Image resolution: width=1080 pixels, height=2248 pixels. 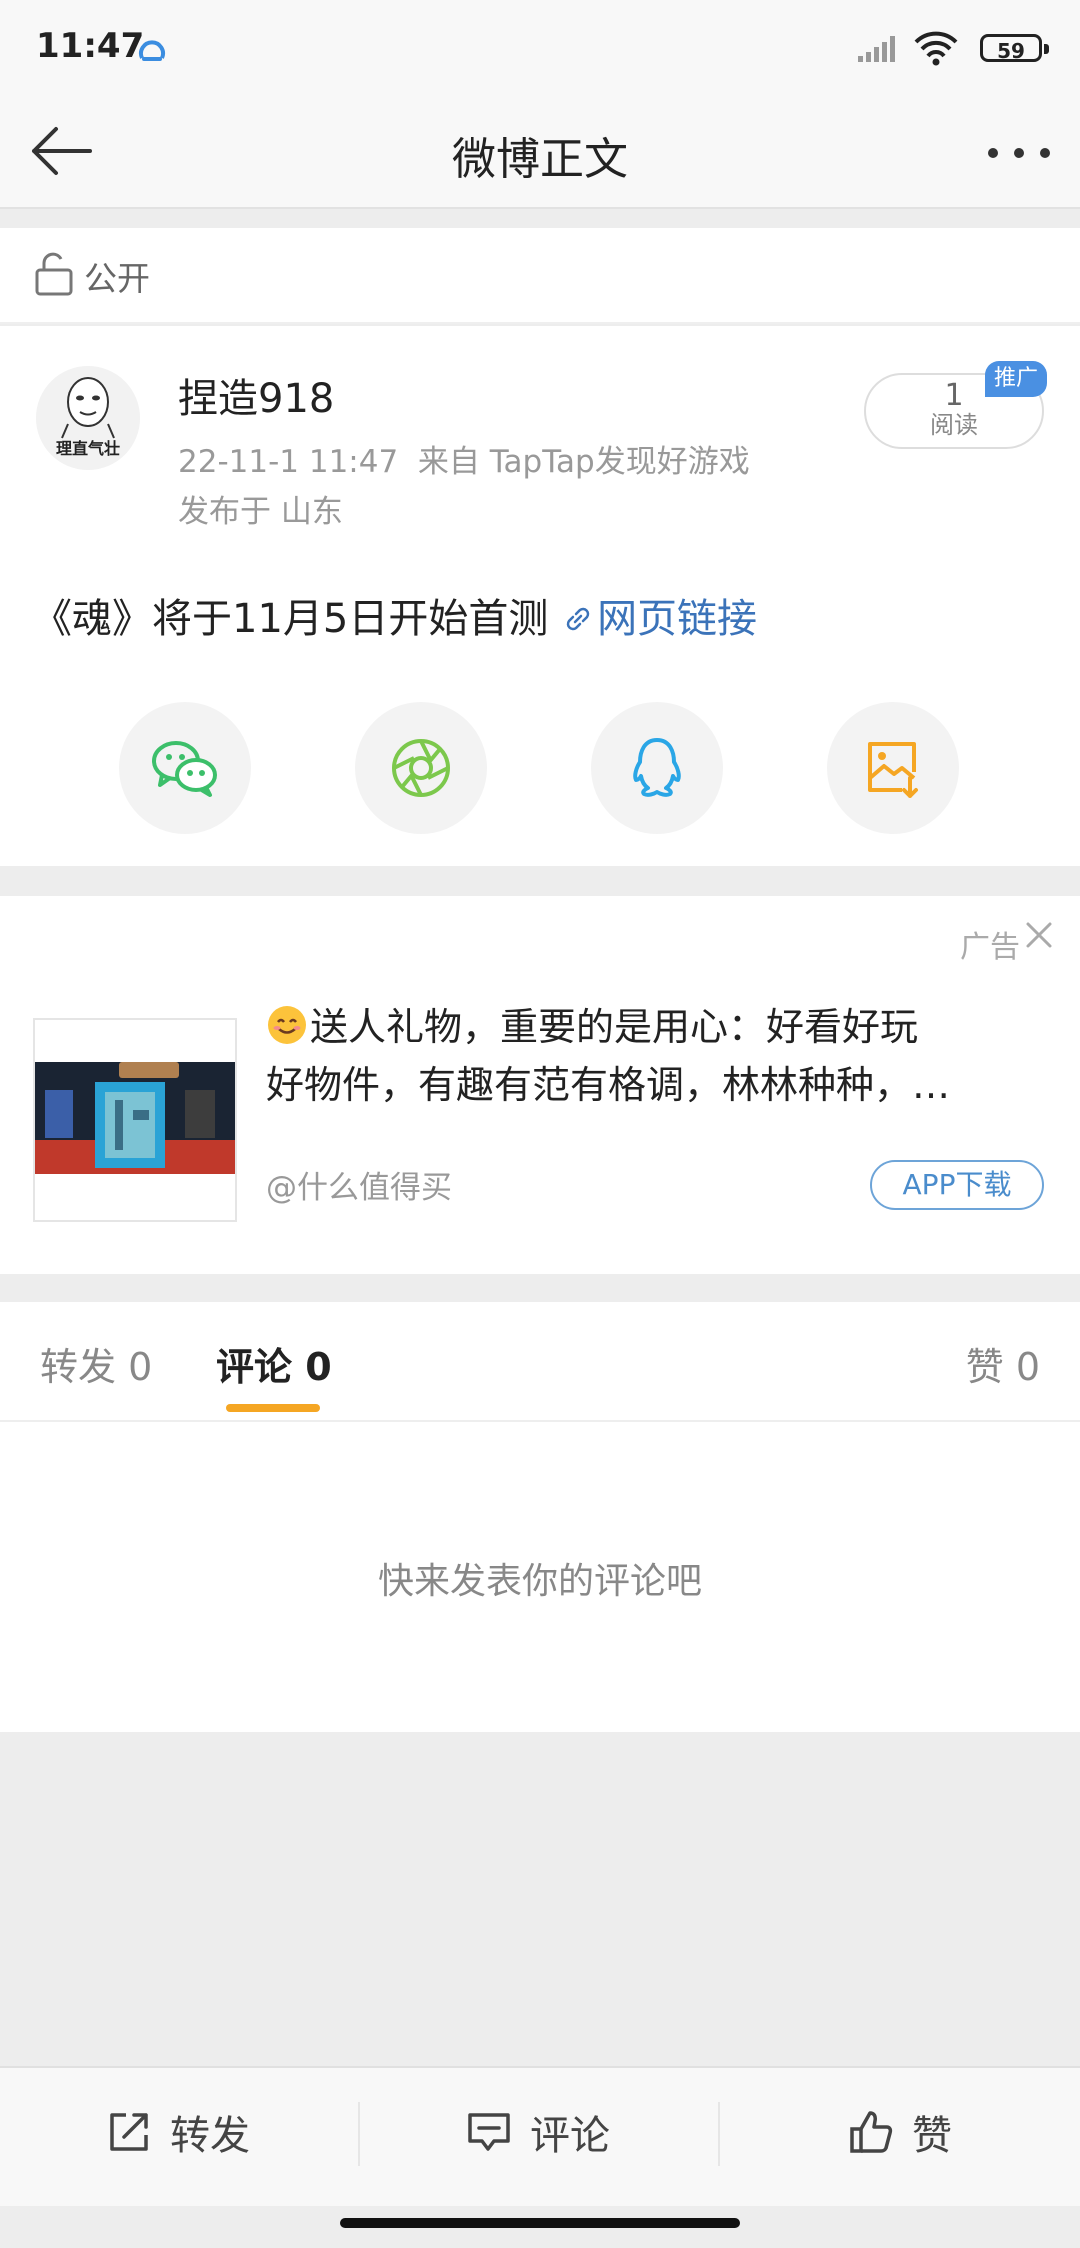 What do you see at coordinates (464, 462) in the screenshot?
I see `post-meta: 22-11-1 11:47 来自 TapTap发现好游戏` at bounding box center [464, 462].